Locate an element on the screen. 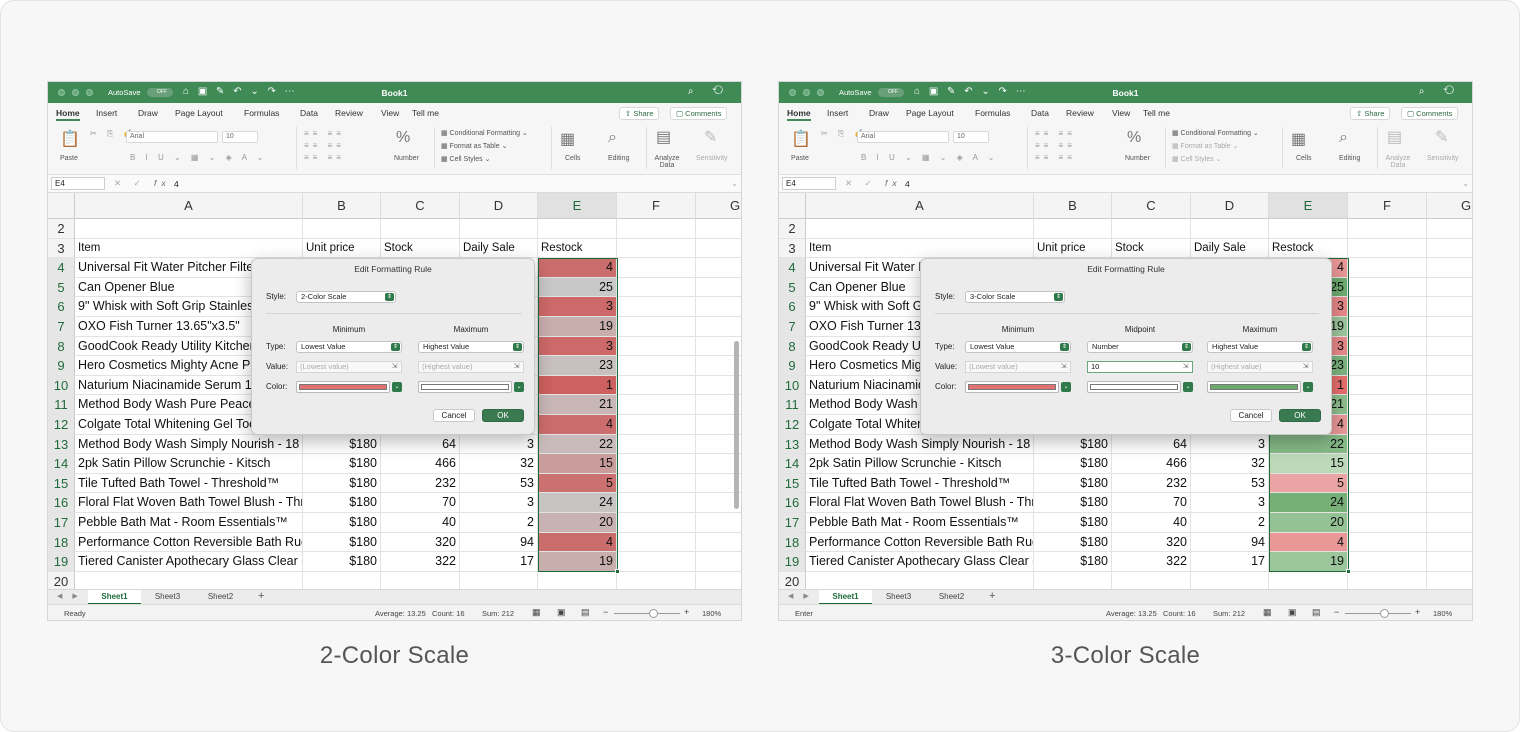  page-break-view-icon: ▤ is located at coordinates (1316, 612).